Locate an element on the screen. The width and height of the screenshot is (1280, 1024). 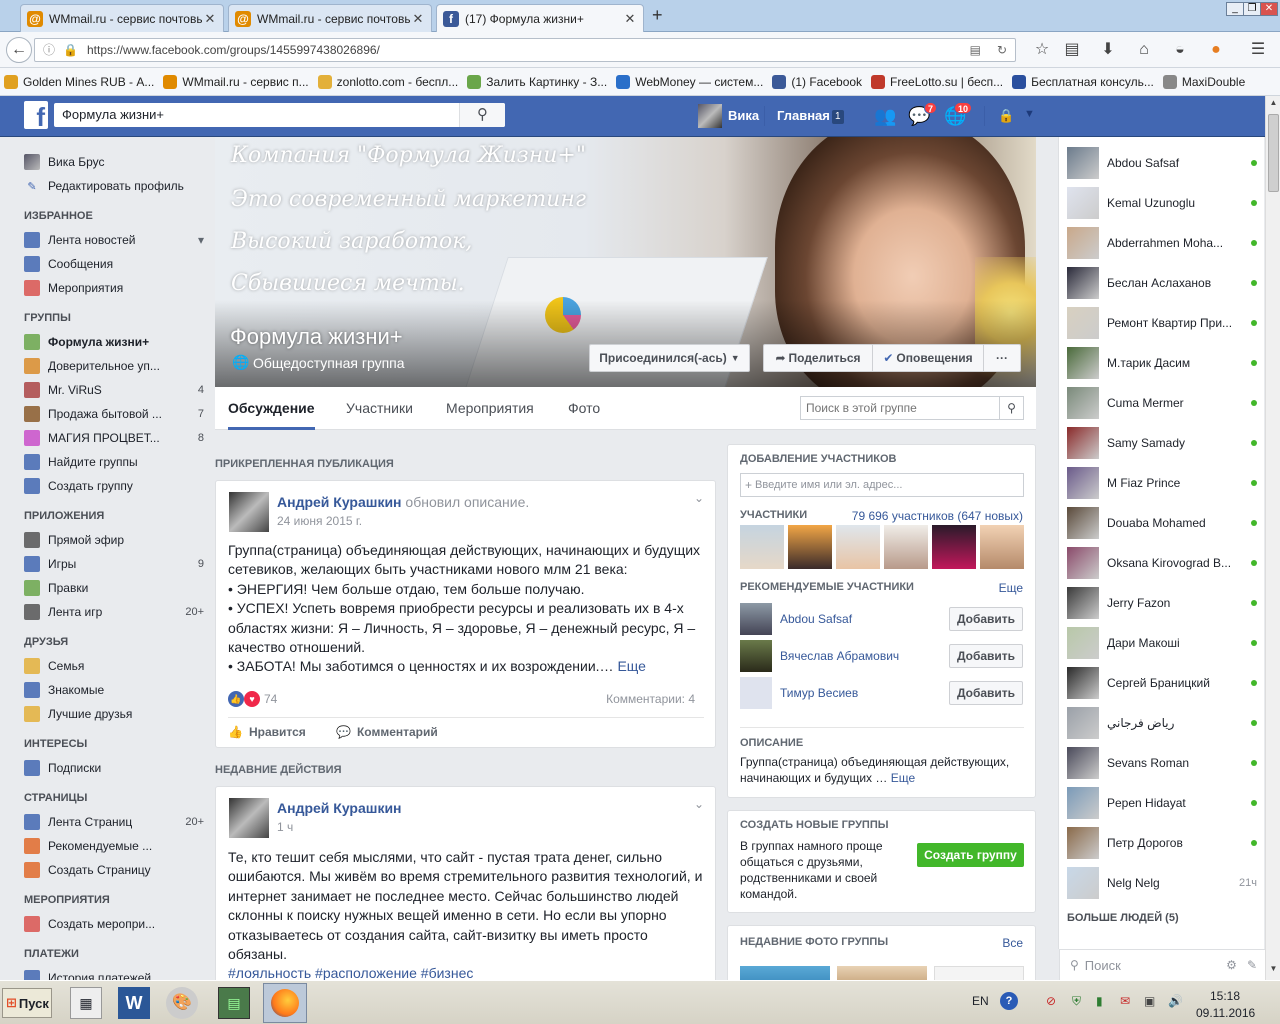
left-nav-item: Игры 9 is located at coordinates (114, 564).